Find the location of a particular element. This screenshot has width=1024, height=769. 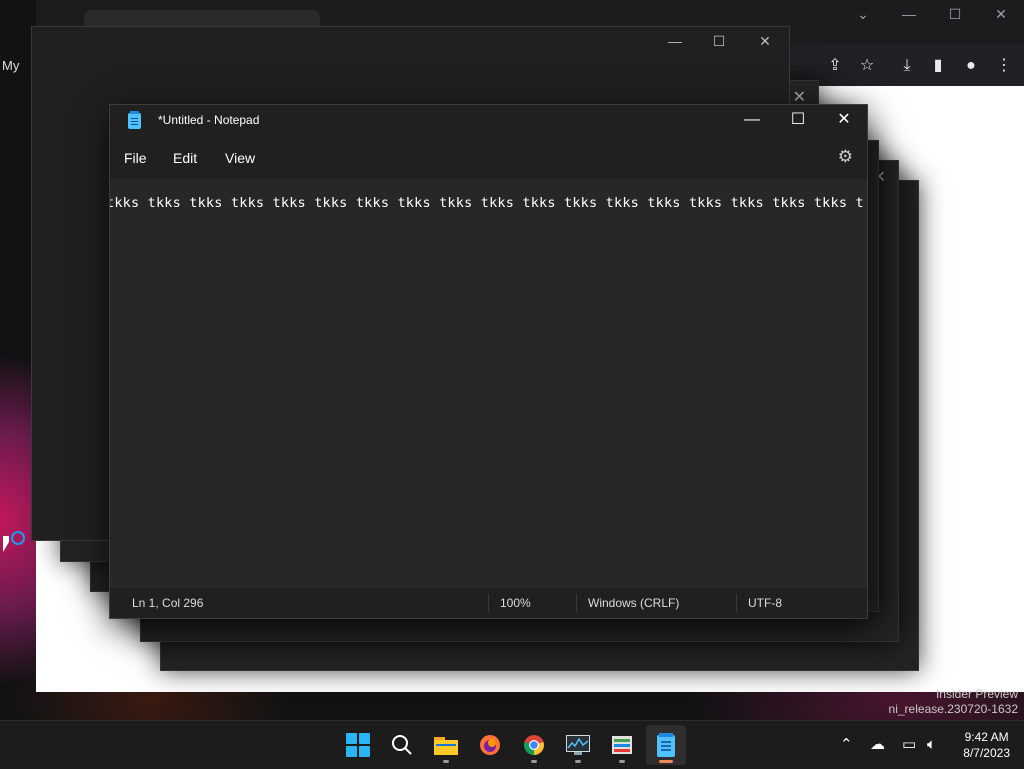

active-indicator is located at coordinates (666, 761).